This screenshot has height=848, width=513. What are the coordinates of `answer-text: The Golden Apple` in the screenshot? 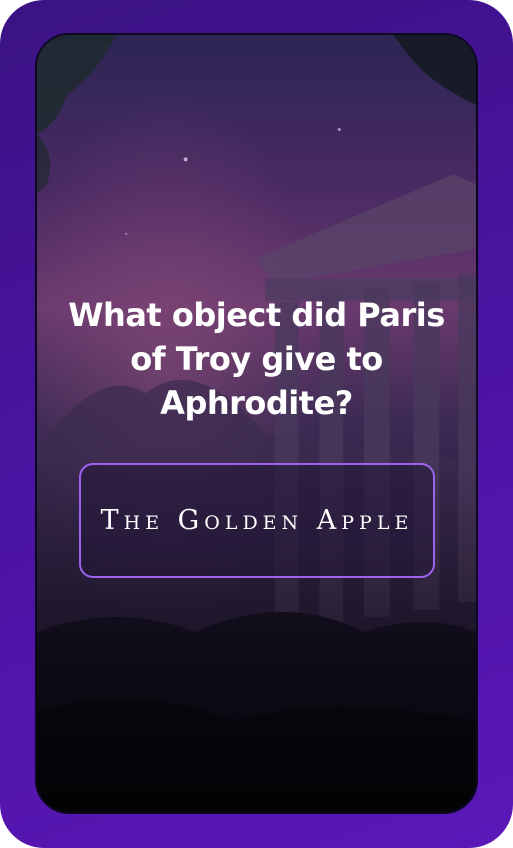 It's located at (257, 520).